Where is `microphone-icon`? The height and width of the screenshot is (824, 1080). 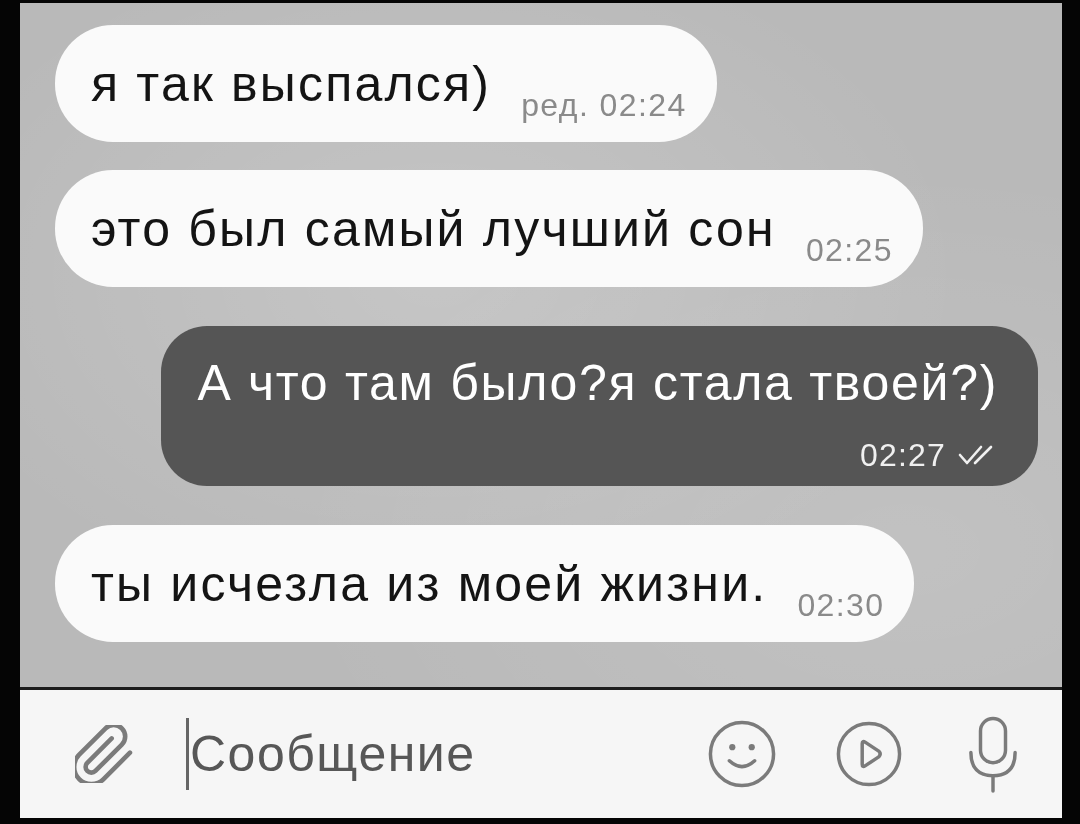 microphone-icon is located at coordinates (993, 754).